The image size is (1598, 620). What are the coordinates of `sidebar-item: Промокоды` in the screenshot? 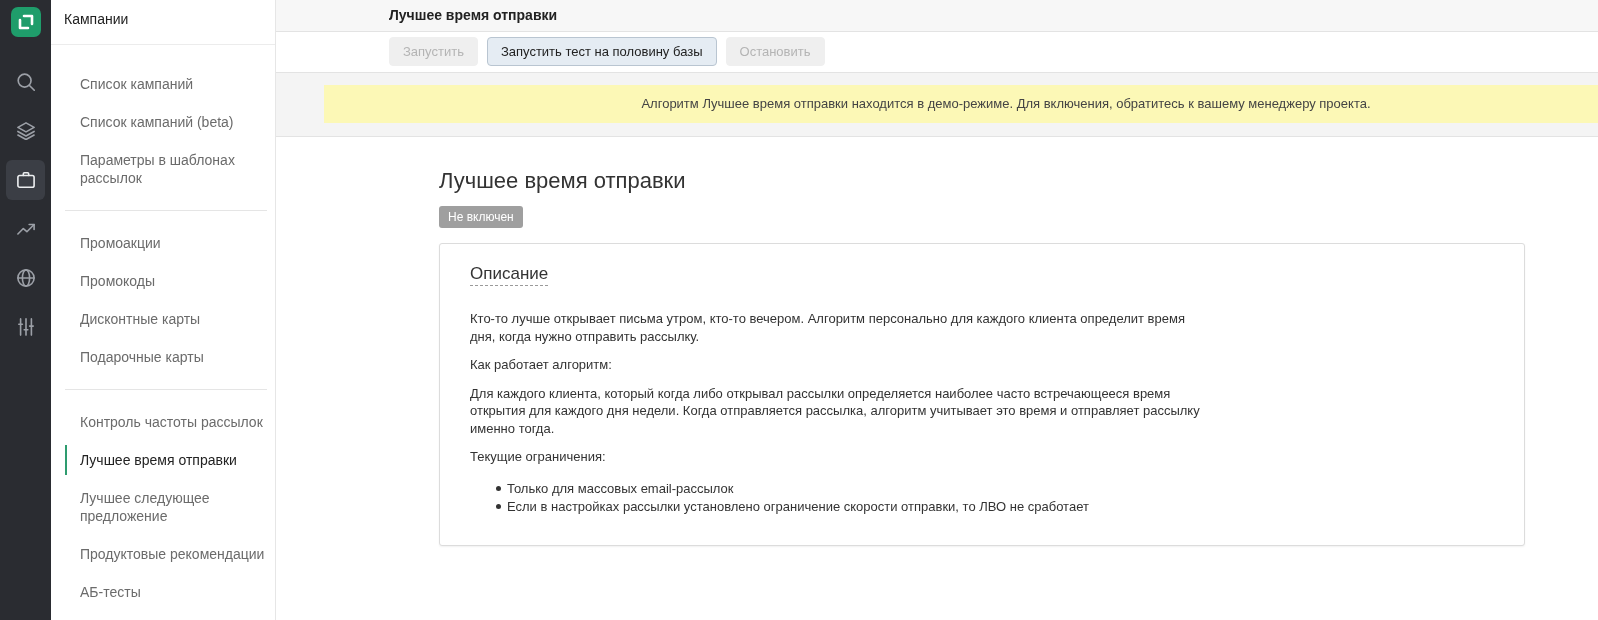 It's located at (166, 281).